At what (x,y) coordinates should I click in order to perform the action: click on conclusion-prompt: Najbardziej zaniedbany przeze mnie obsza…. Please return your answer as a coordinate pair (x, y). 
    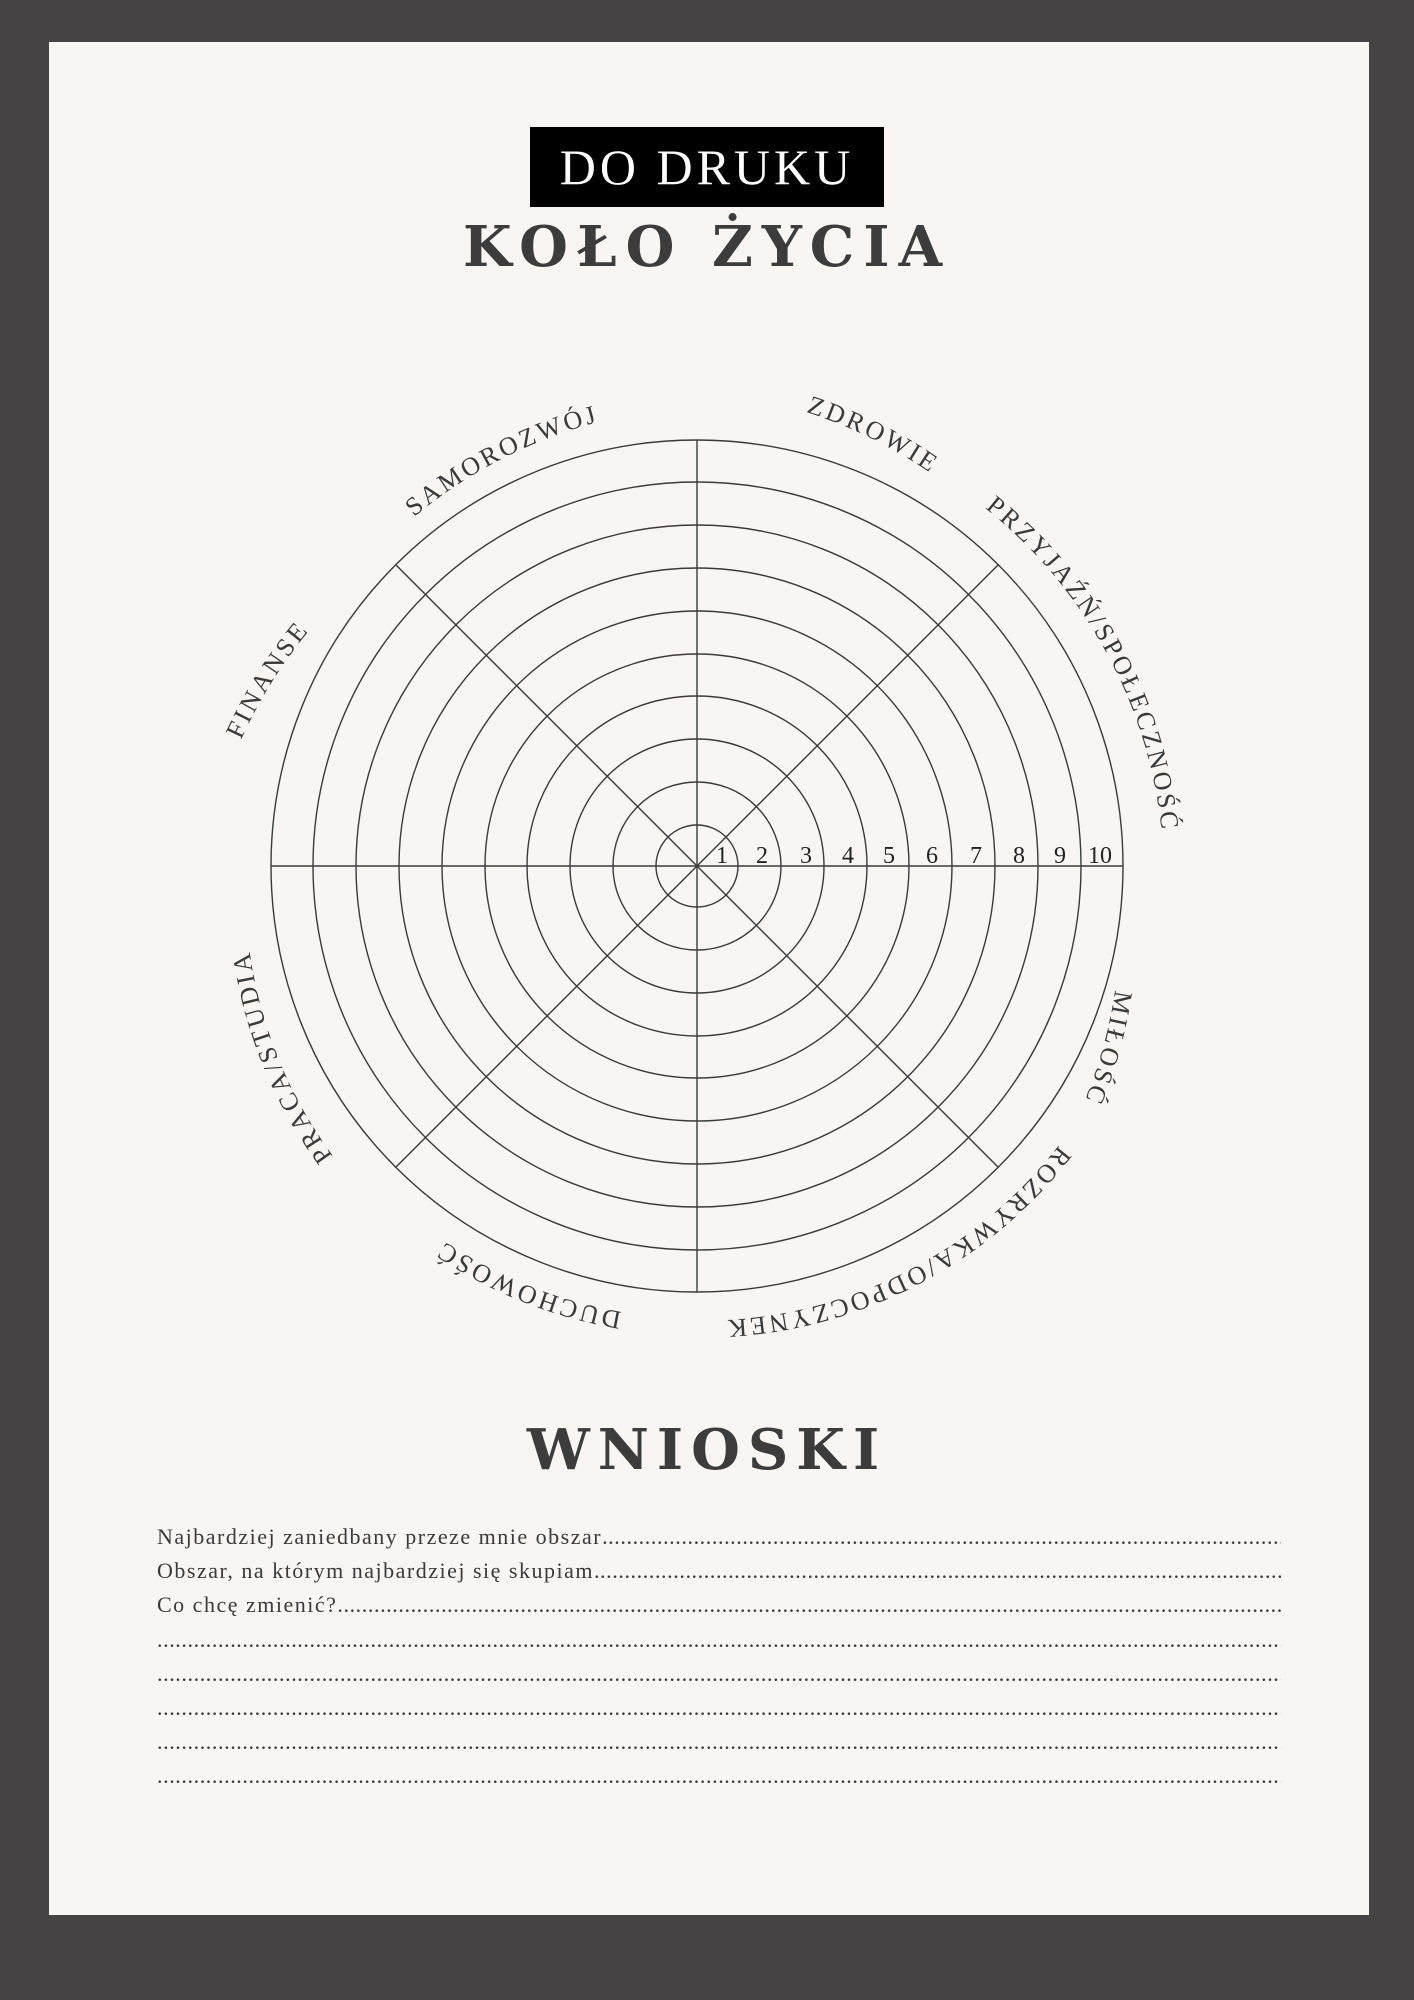
    Looking at the image, I should click on (380, 1536).